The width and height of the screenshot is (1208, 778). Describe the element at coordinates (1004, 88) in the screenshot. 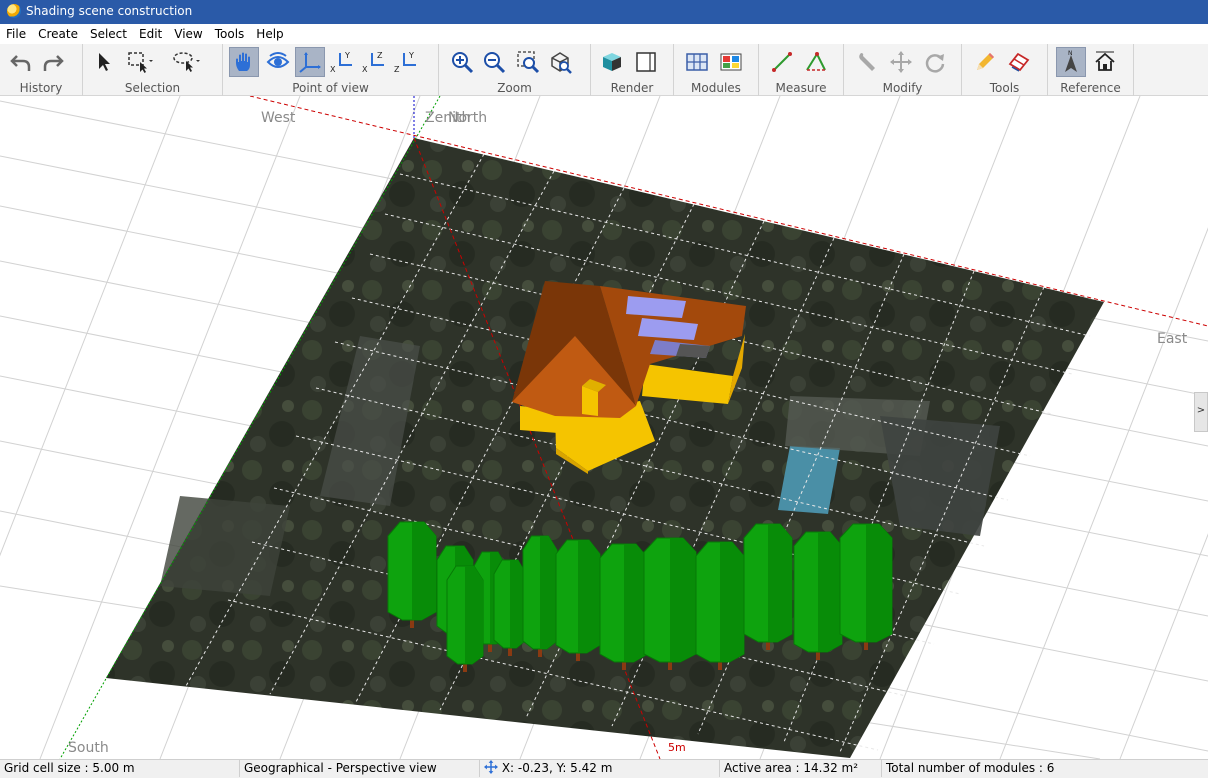

I see `tools-label: Tools` at that location.